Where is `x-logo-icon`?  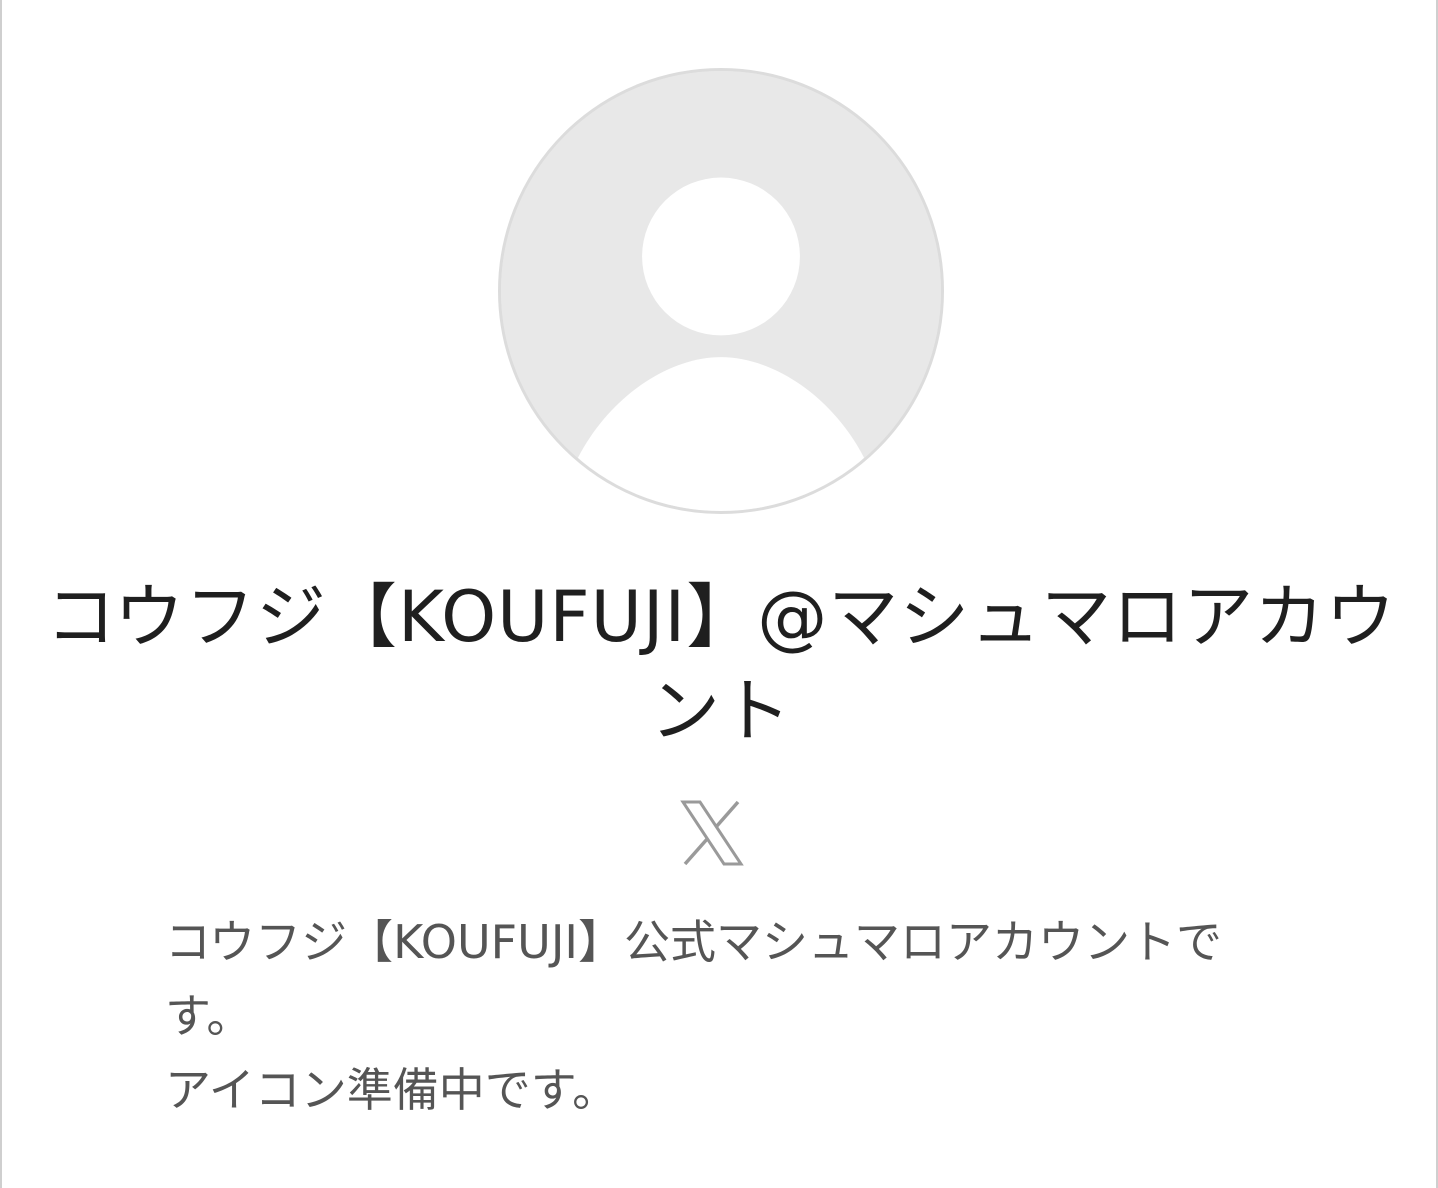
x-logo-icon is located at coordinates (712, 833).